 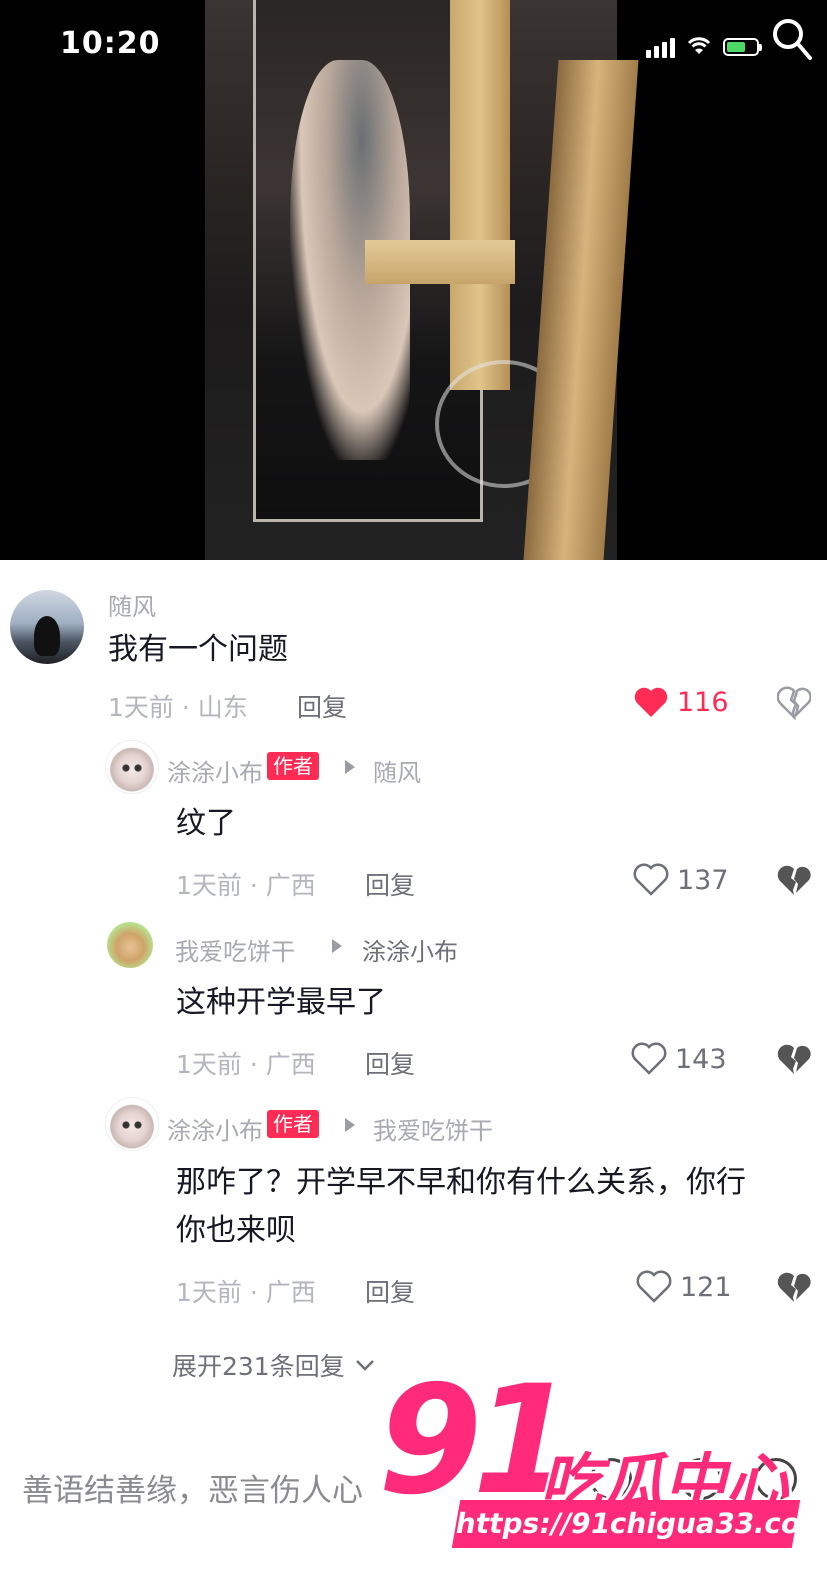 What do you see at coordinates (397, 770) in the screenshot?
I see `reply-target: 随风` at bounding box center [397, 770].